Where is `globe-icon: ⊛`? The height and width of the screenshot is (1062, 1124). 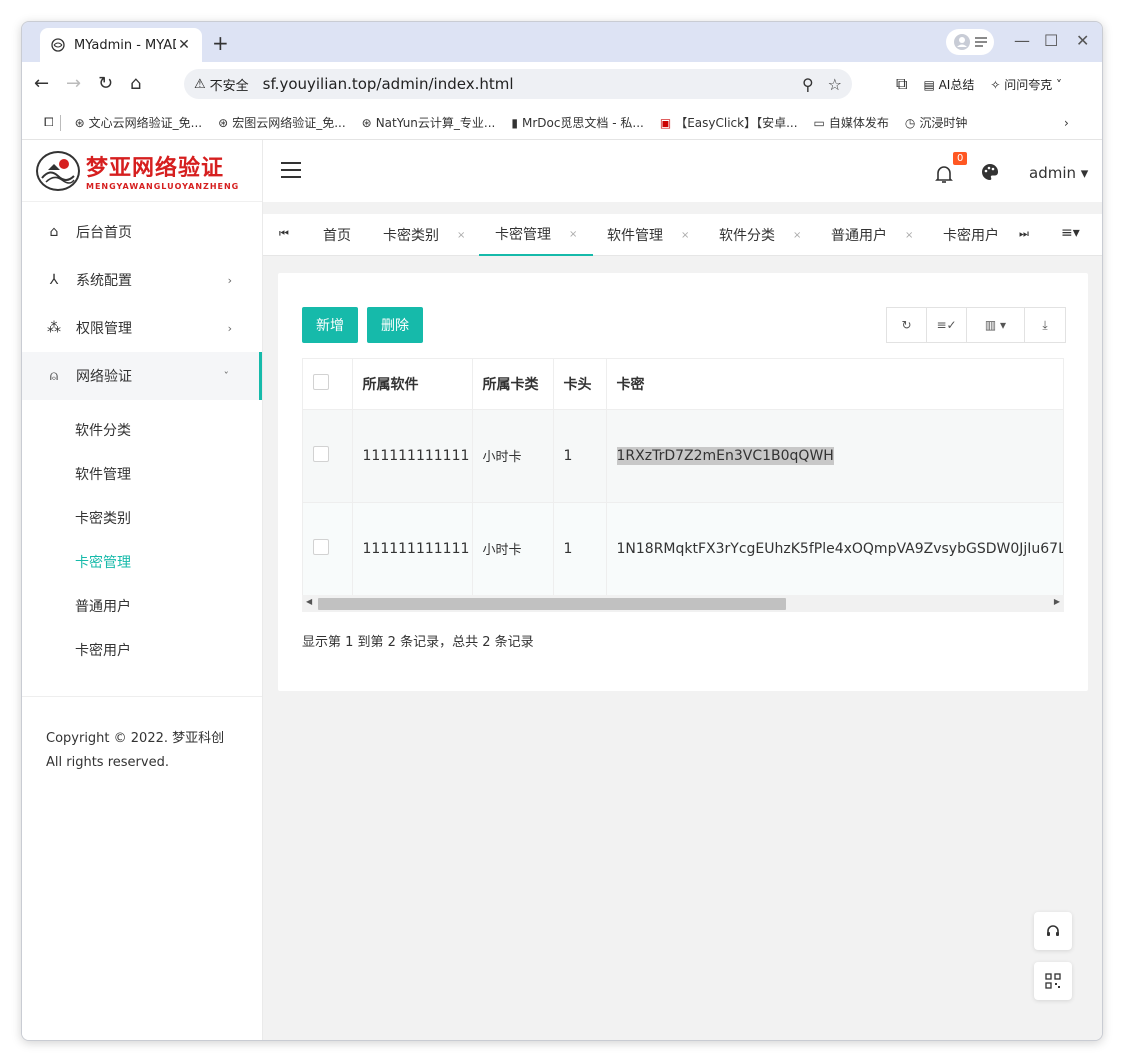
globe-icon: ⊛ is located at coordinates (79, 122).